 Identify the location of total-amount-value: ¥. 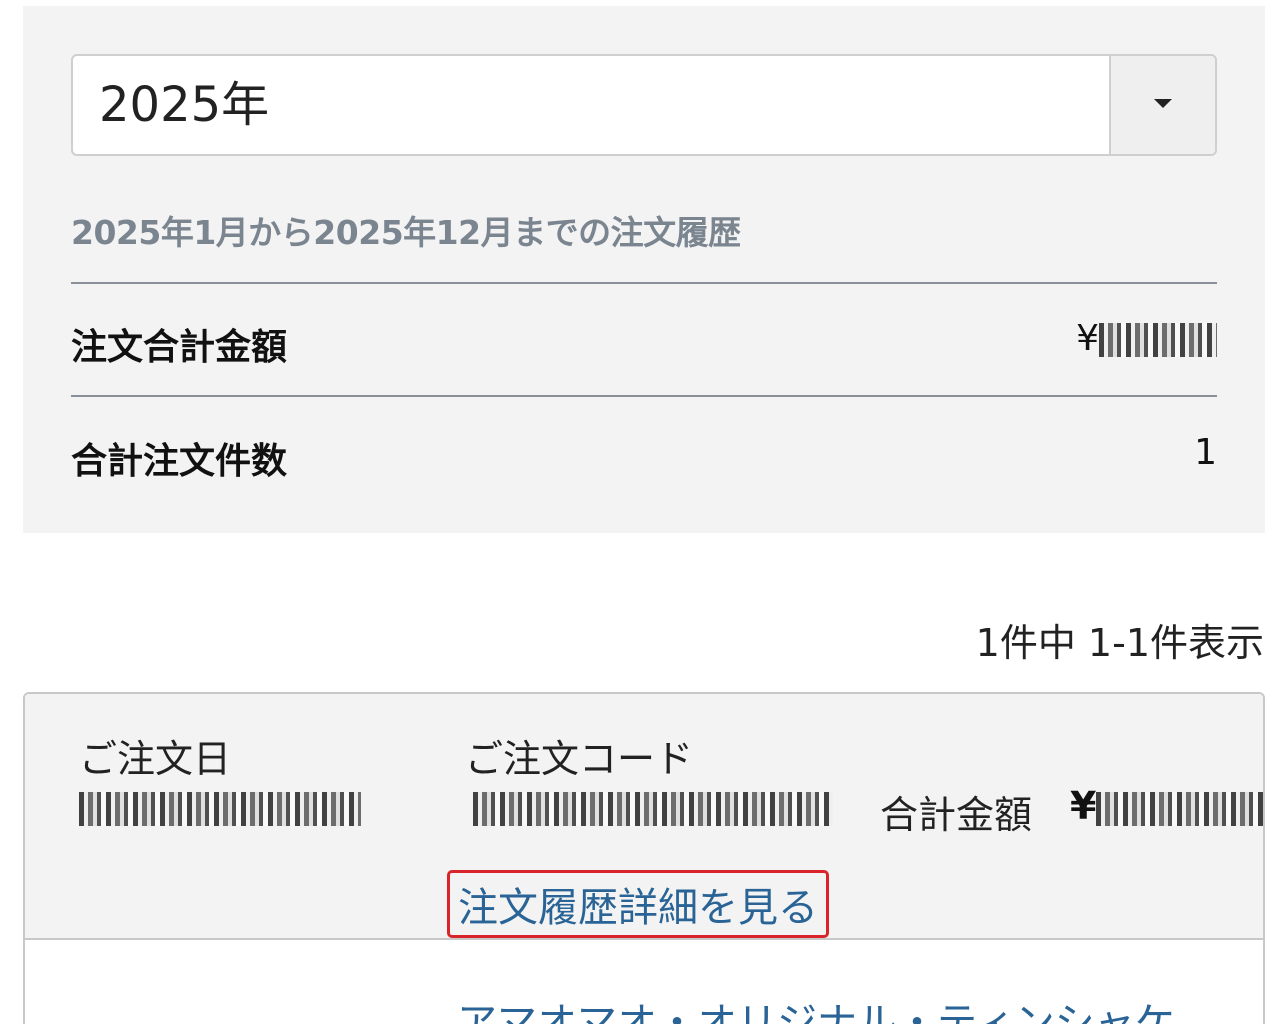
(1146, 338).